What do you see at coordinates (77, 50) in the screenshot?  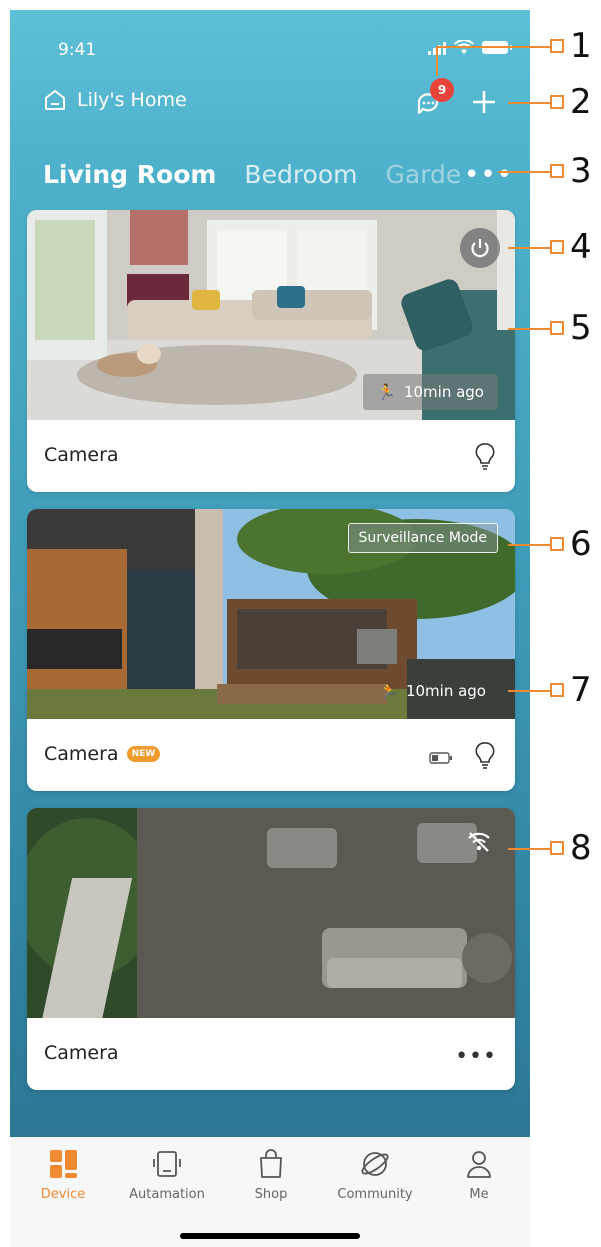 I see `status-time: 9:41` at bounding box center [77, 50].